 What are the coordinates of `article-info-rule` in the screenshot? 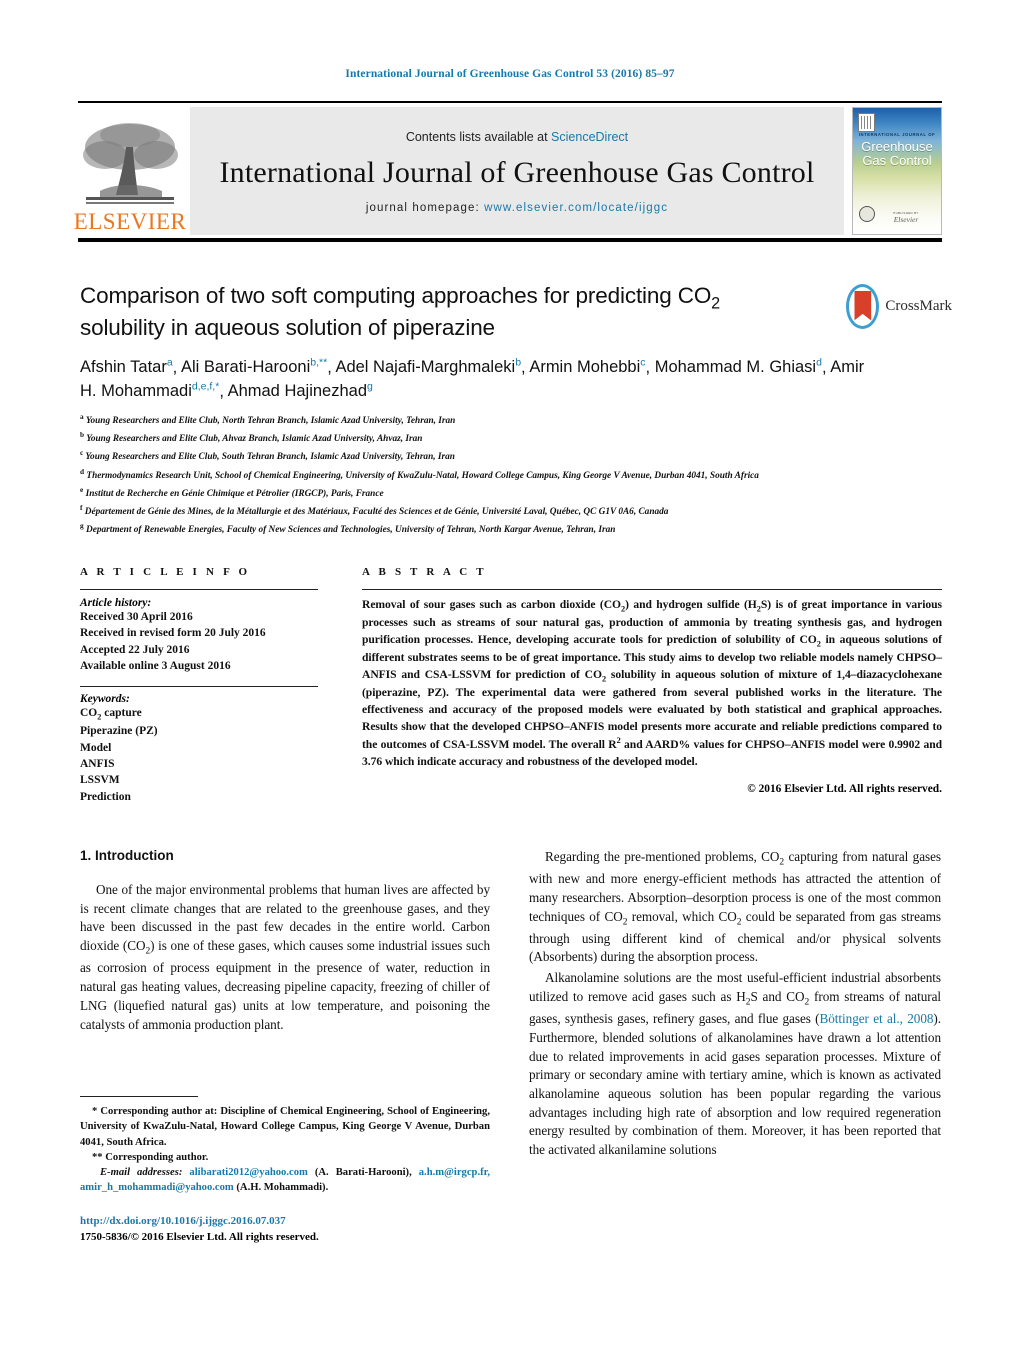 It's located at (199, 589).